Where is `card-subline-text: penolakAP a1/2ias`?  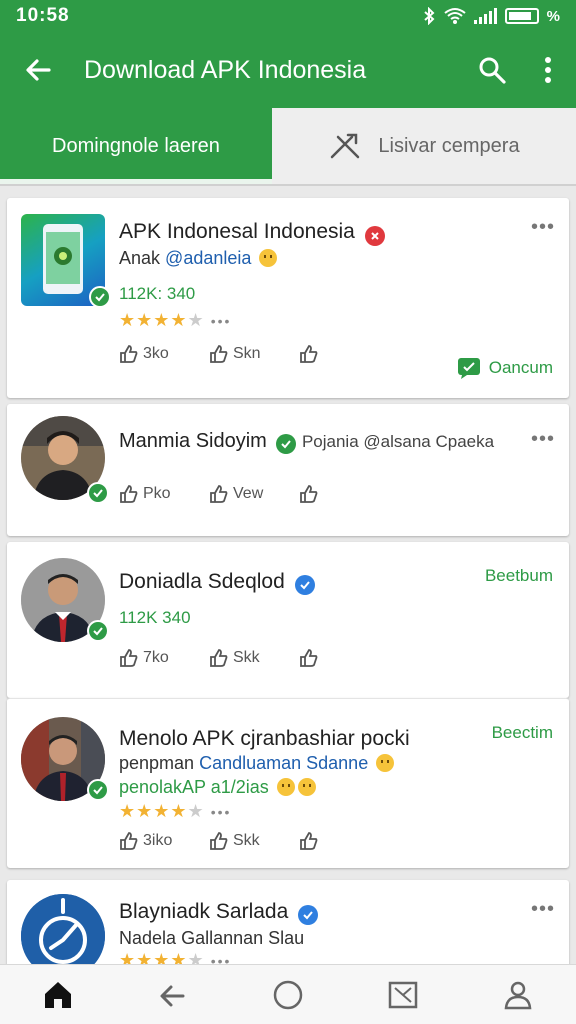
card-subline-text: penolakAP a1/2ias is located at coordinates (194, 787).